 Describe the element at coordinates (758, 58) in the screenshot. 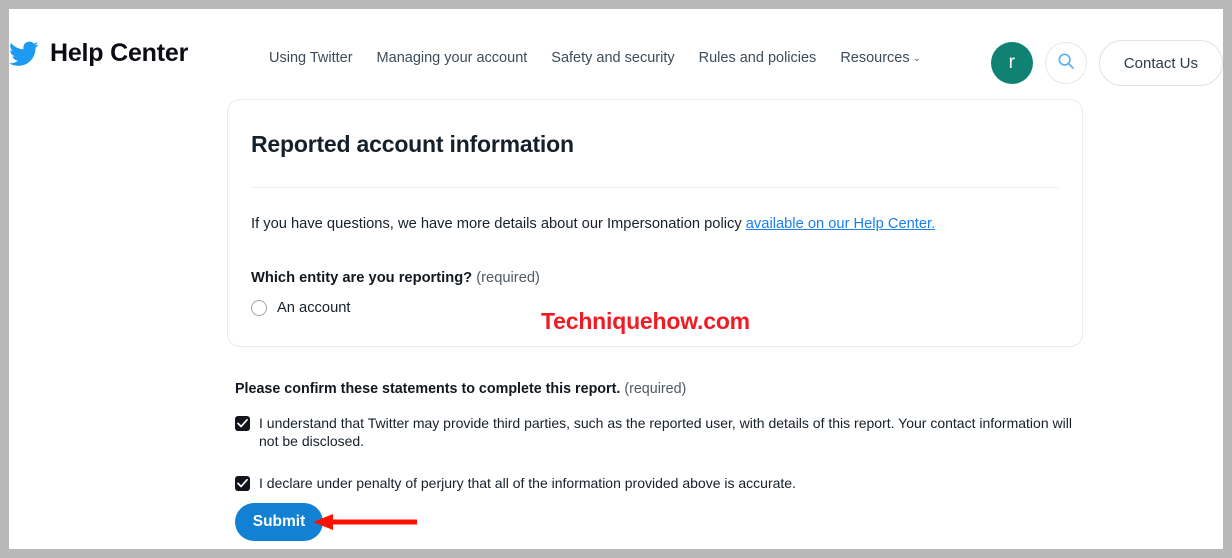

I see `nav-item-rules-and-policies: Rules and policies` at that location.